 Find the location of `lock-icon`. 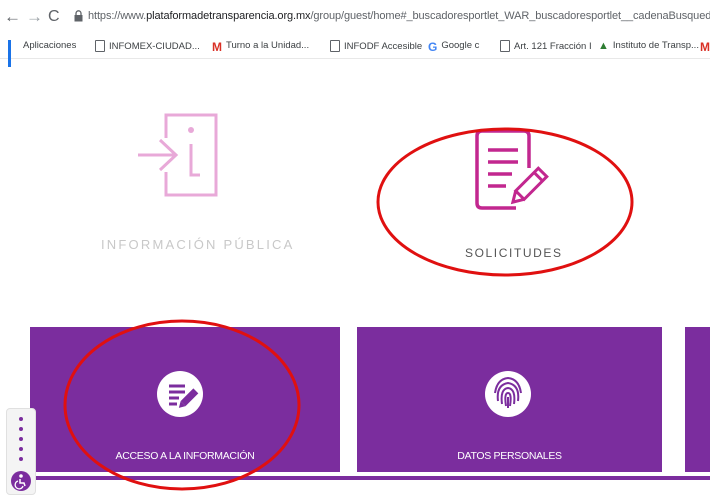

lock-icon is located at coordinates (78, 16).